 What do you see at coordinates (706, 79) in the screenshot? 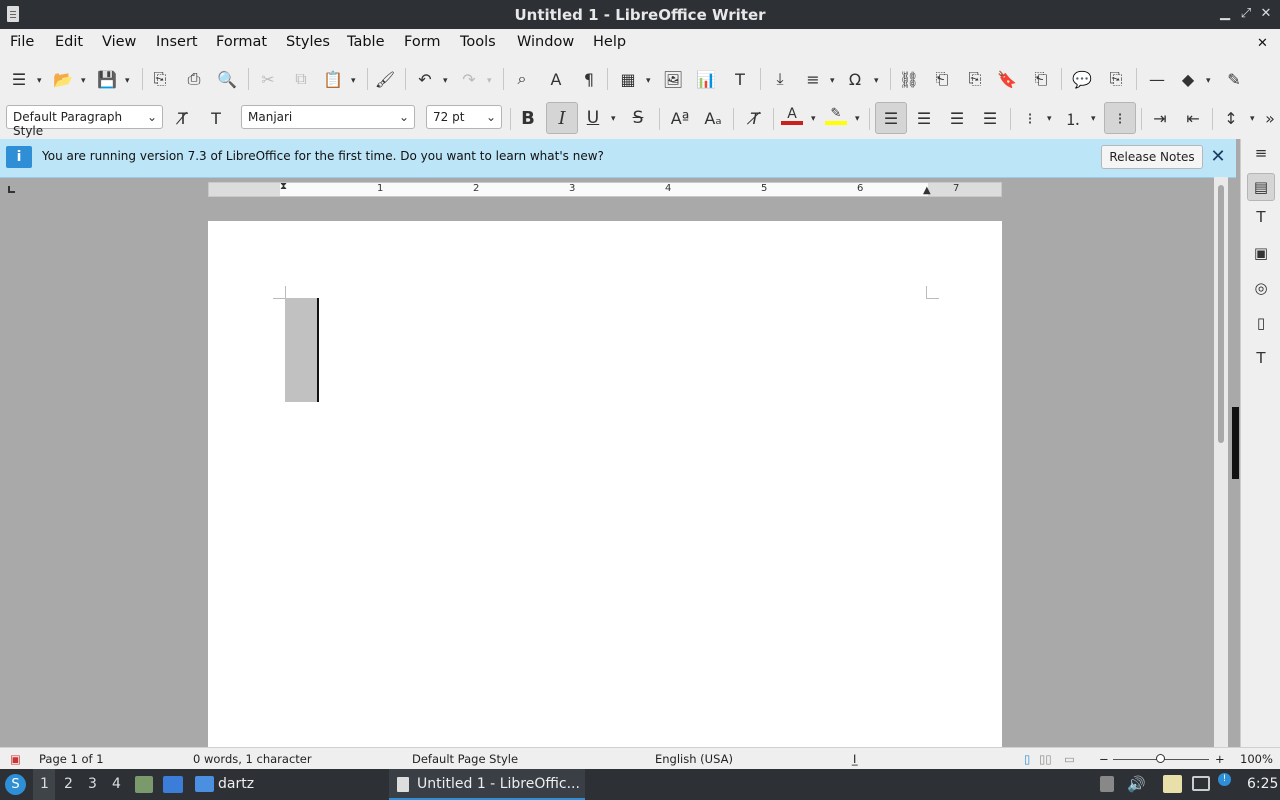
I see `insert-chart-icon: 📊` at bounding box center [706, 79].